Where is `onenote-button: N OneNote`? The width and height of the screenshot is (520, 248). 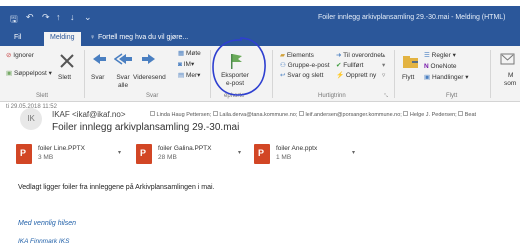 onenote-button: N OneNote is located at coordinates (440, 67).